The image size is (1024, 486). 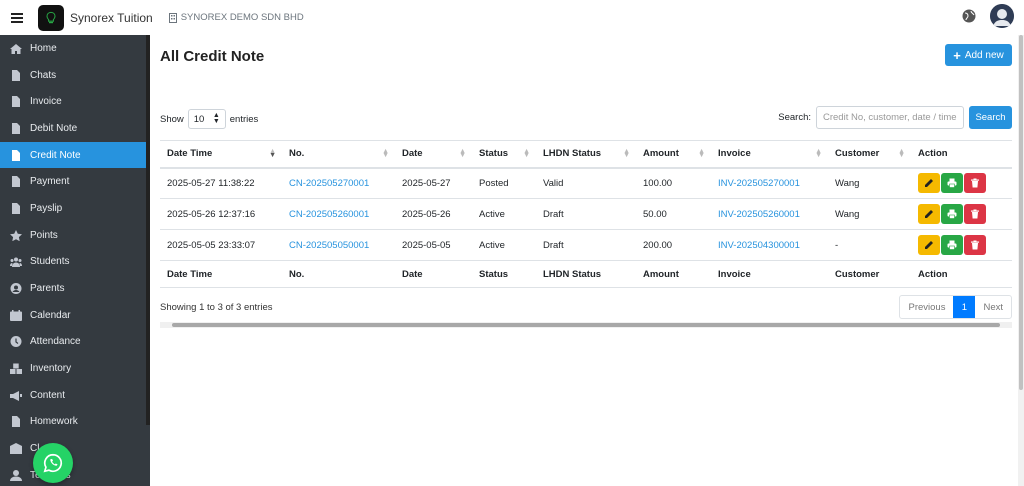 What do you see at coordinates (759, 183) in the screenshot?
I see `invoice-link: INV-202505270001` at bounding box center [759, 183].